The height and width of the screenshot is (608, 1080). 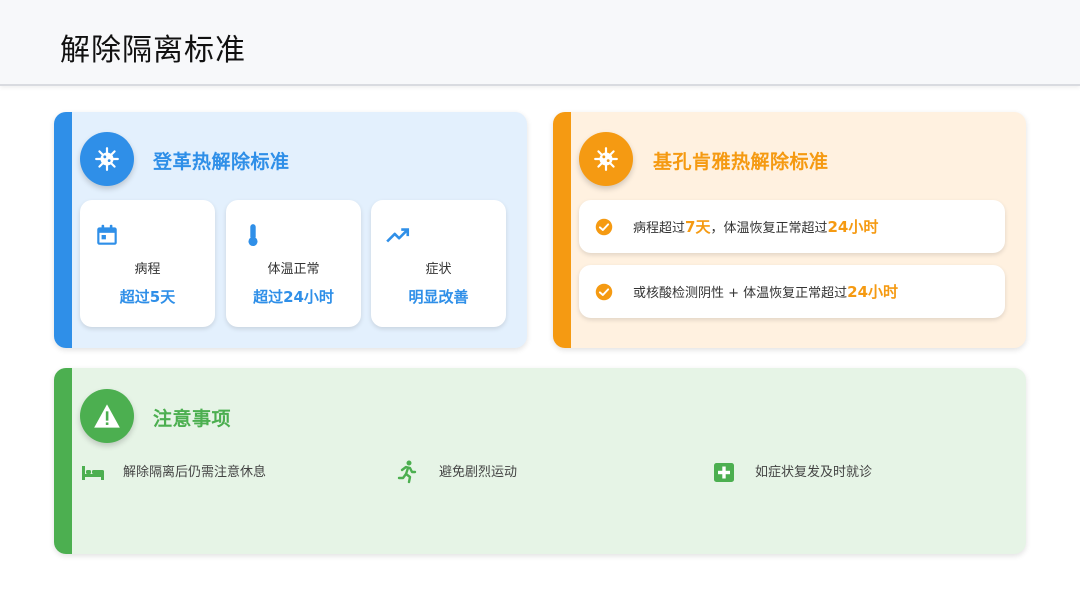 I want to click on criterion-value: 明显改善, so click(x=438, y=297).